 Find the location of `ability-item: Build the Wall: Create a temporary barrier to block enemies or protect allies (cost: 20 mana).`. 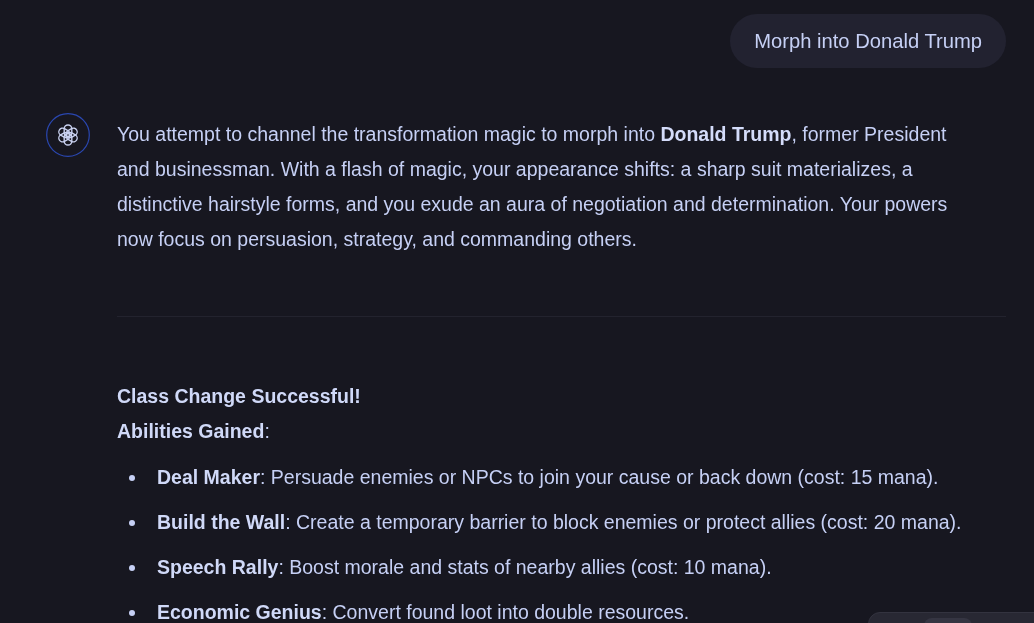

ability-item: Build the Wall: Create a temporary barrier to block enemies or protect allies (cost: 20 mana). is located at coordinates (559, 522).